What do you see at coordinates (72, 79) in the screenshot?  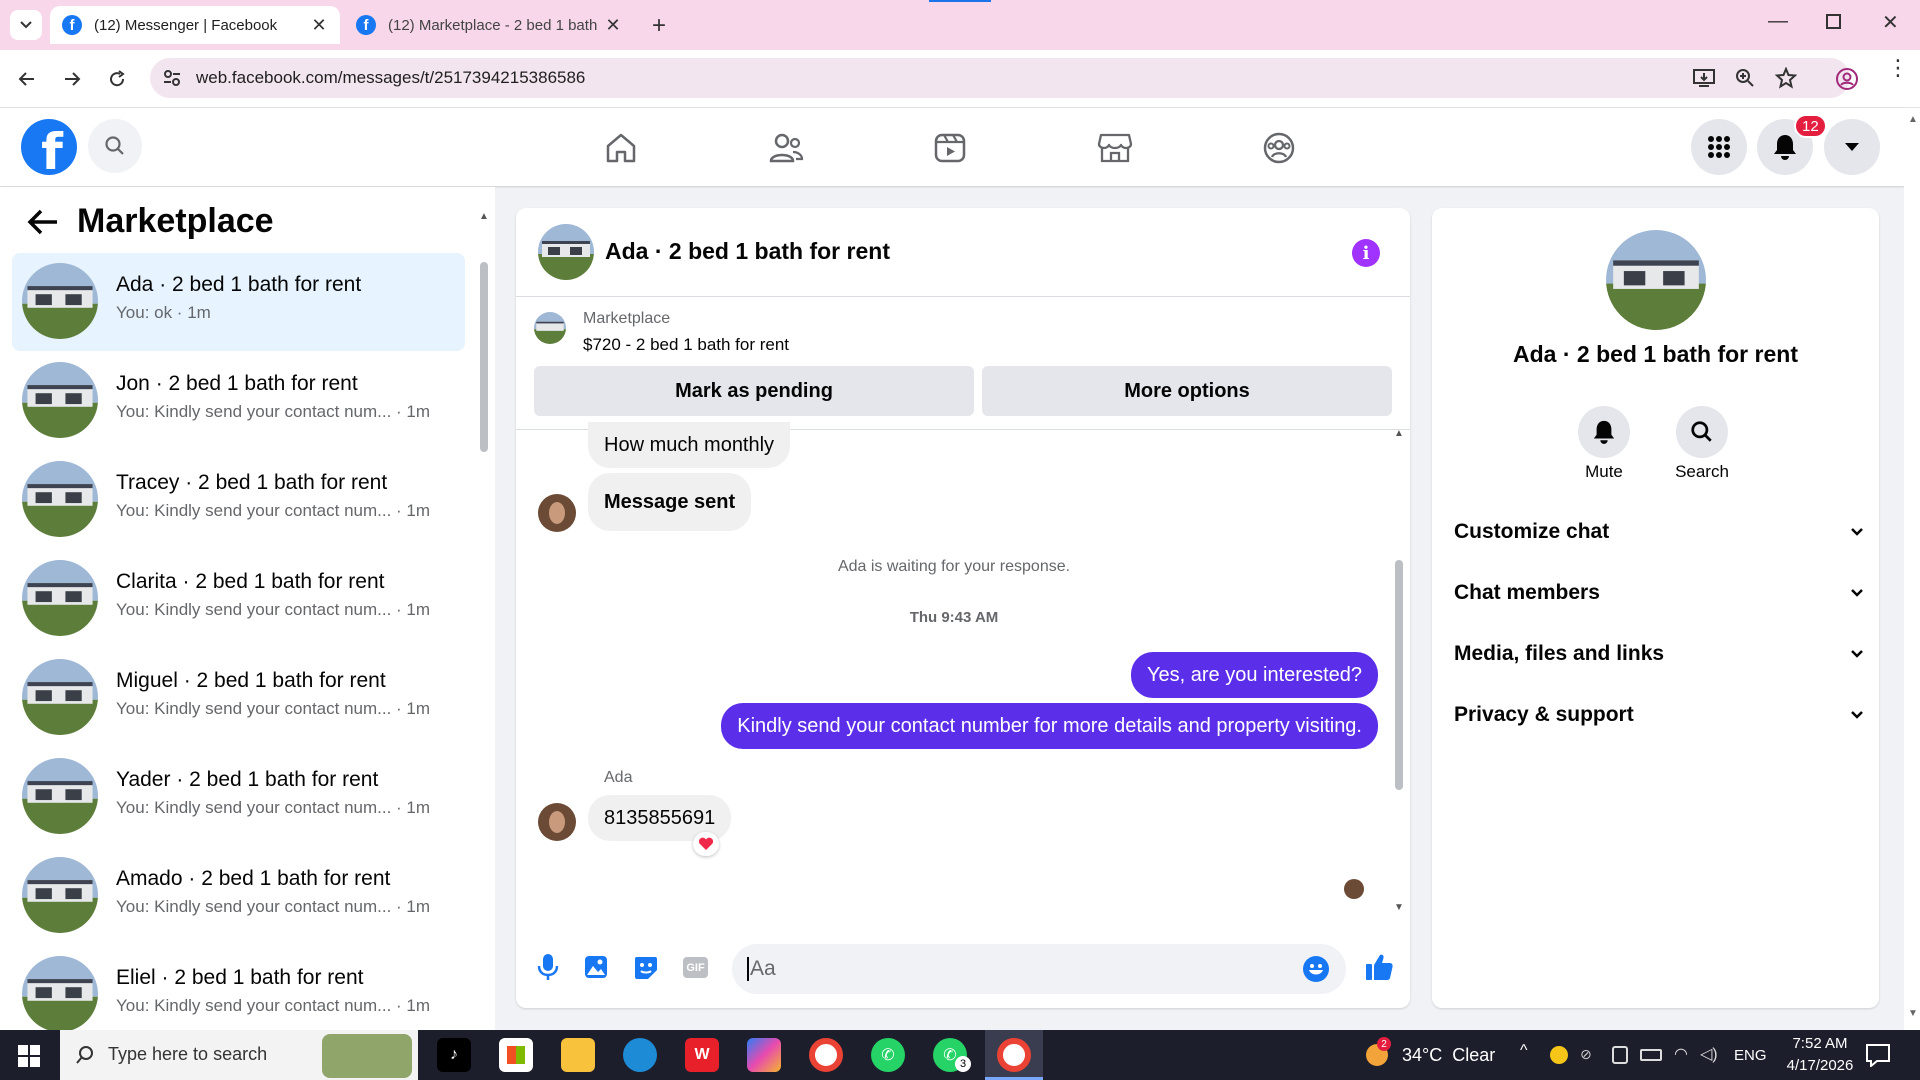 I see `forward-button` at bounding box center [72, 79].